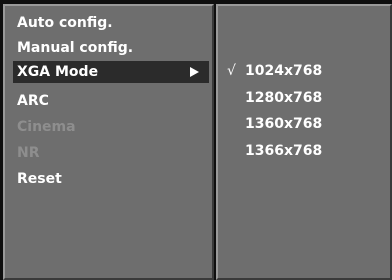 The height and width of the screenshot is (280, 392). What do you see at coordinates (28, 153) in the screenshot?
I see `menu-item-label: NR` at bounding box center [28, 153].